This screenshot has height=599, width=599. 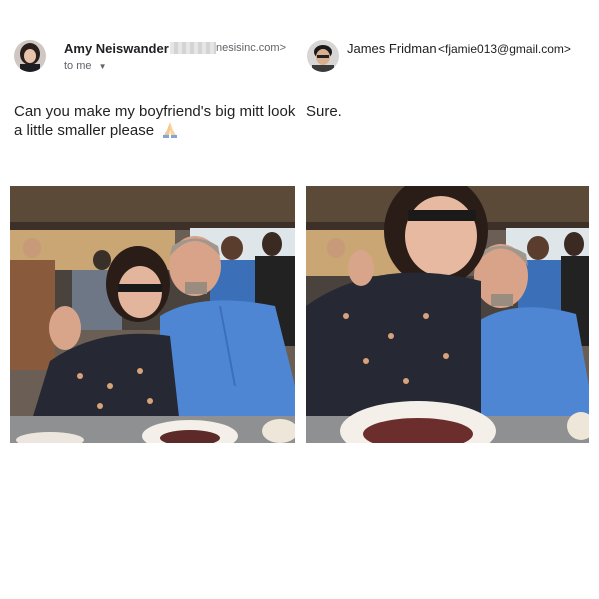 I want to click on redacted-email-mask, so click(x=193, y=48).